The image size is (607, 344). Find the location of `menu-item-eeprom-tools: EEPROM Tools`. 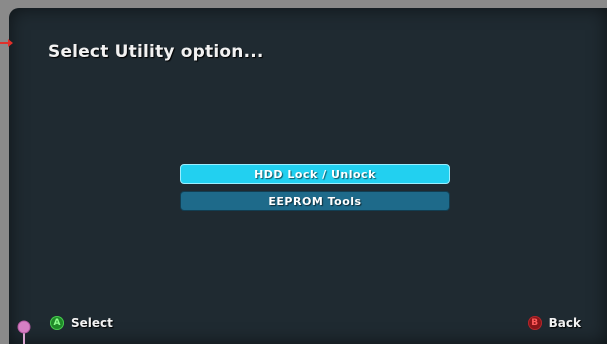

menu-item-eeprom-tools: EEPROM Tools is located at coordinates (315, 201).